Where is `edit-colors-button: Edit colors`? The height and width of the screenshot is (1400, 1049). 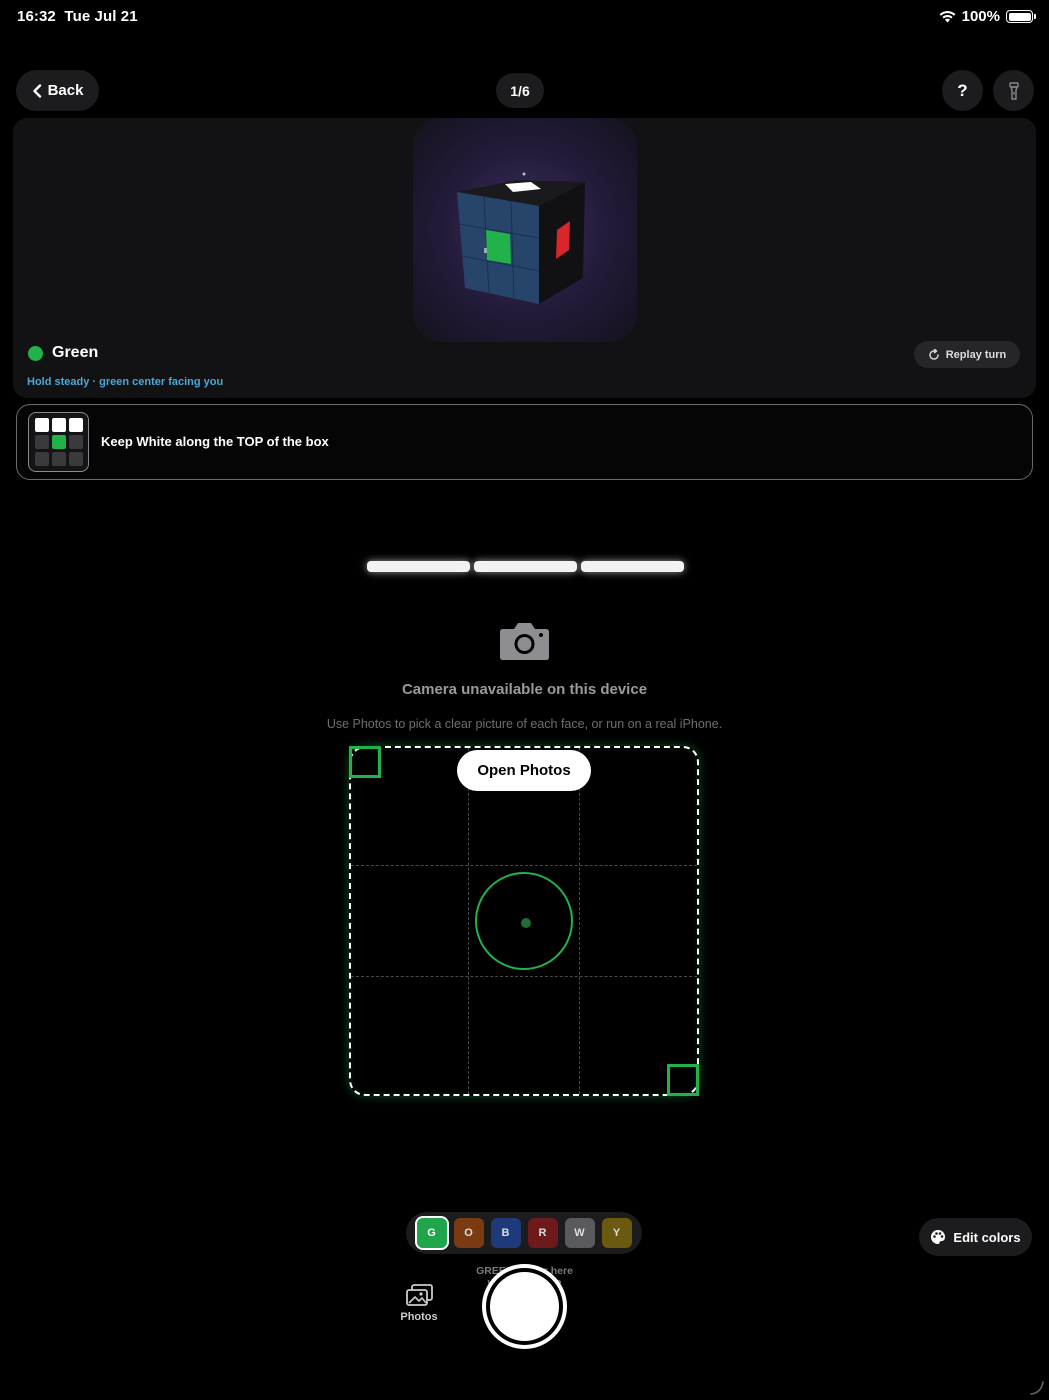
edit-colors-button: Edit colors is located at coordinates (975, 1237).